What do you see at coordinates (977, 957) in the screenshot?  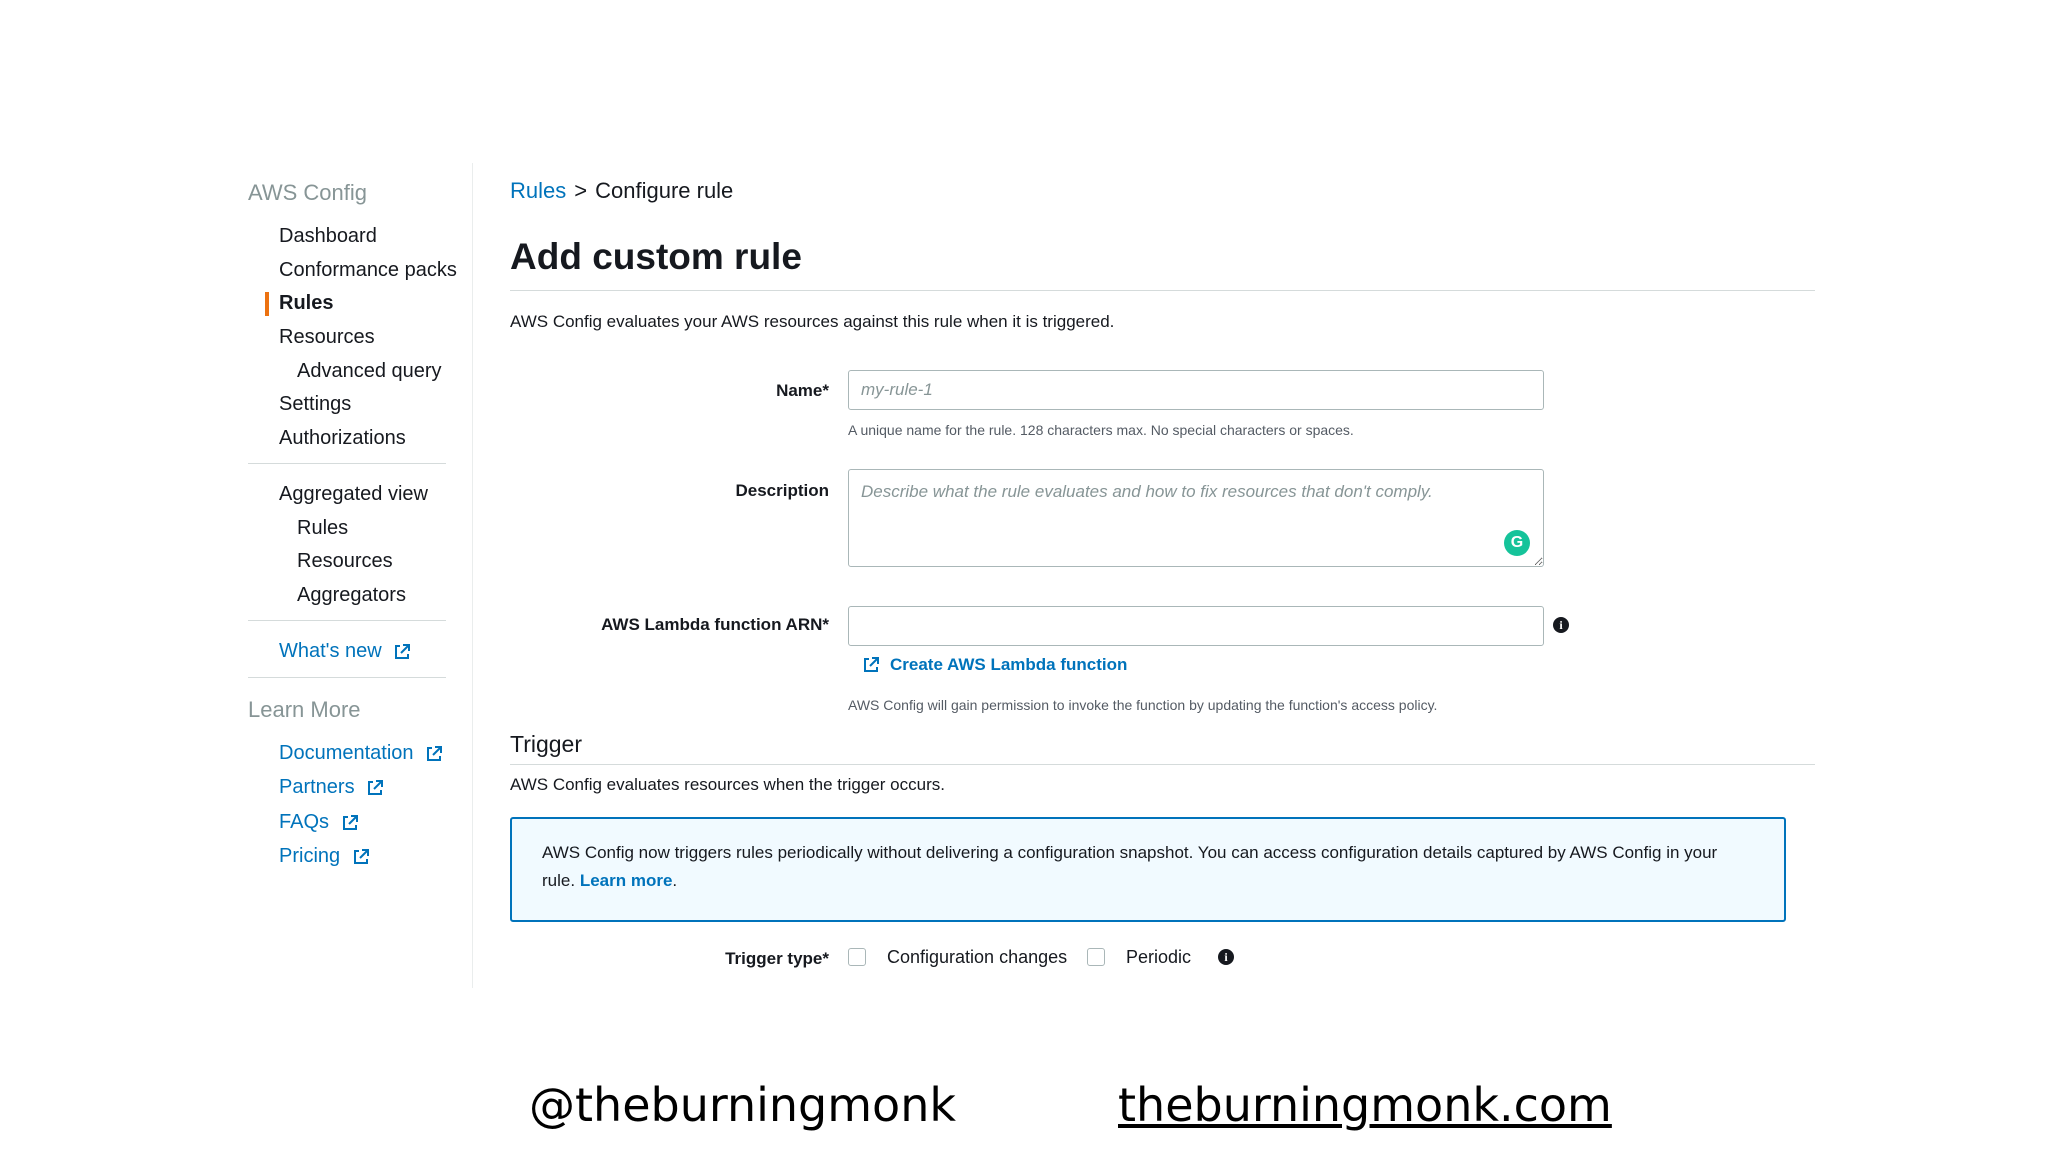 I see `configuration-changes-label: Configuration changes` at bounding box center [977, 957].